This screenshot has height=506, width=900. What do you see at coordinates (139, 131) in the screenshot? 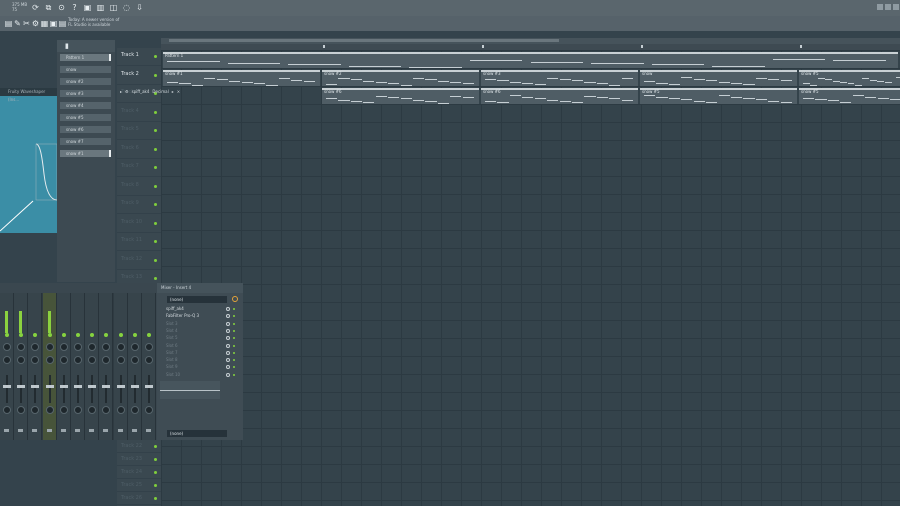
I see `track-header: Track 5` at bounding box center [139, 131].